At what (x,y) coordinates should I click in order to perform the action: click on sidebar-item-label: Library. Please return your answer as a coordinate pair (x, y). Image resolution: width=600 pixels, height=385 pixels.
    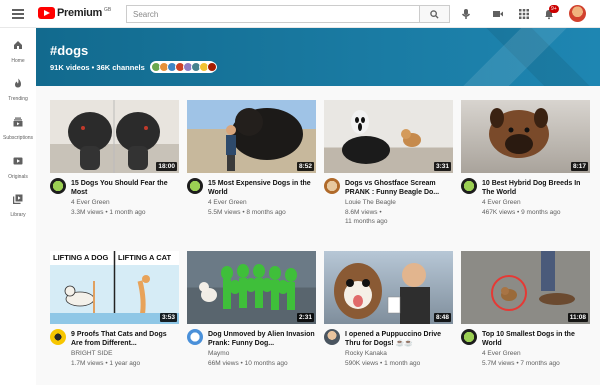
    Looking at the image, I should click on (18, 215).